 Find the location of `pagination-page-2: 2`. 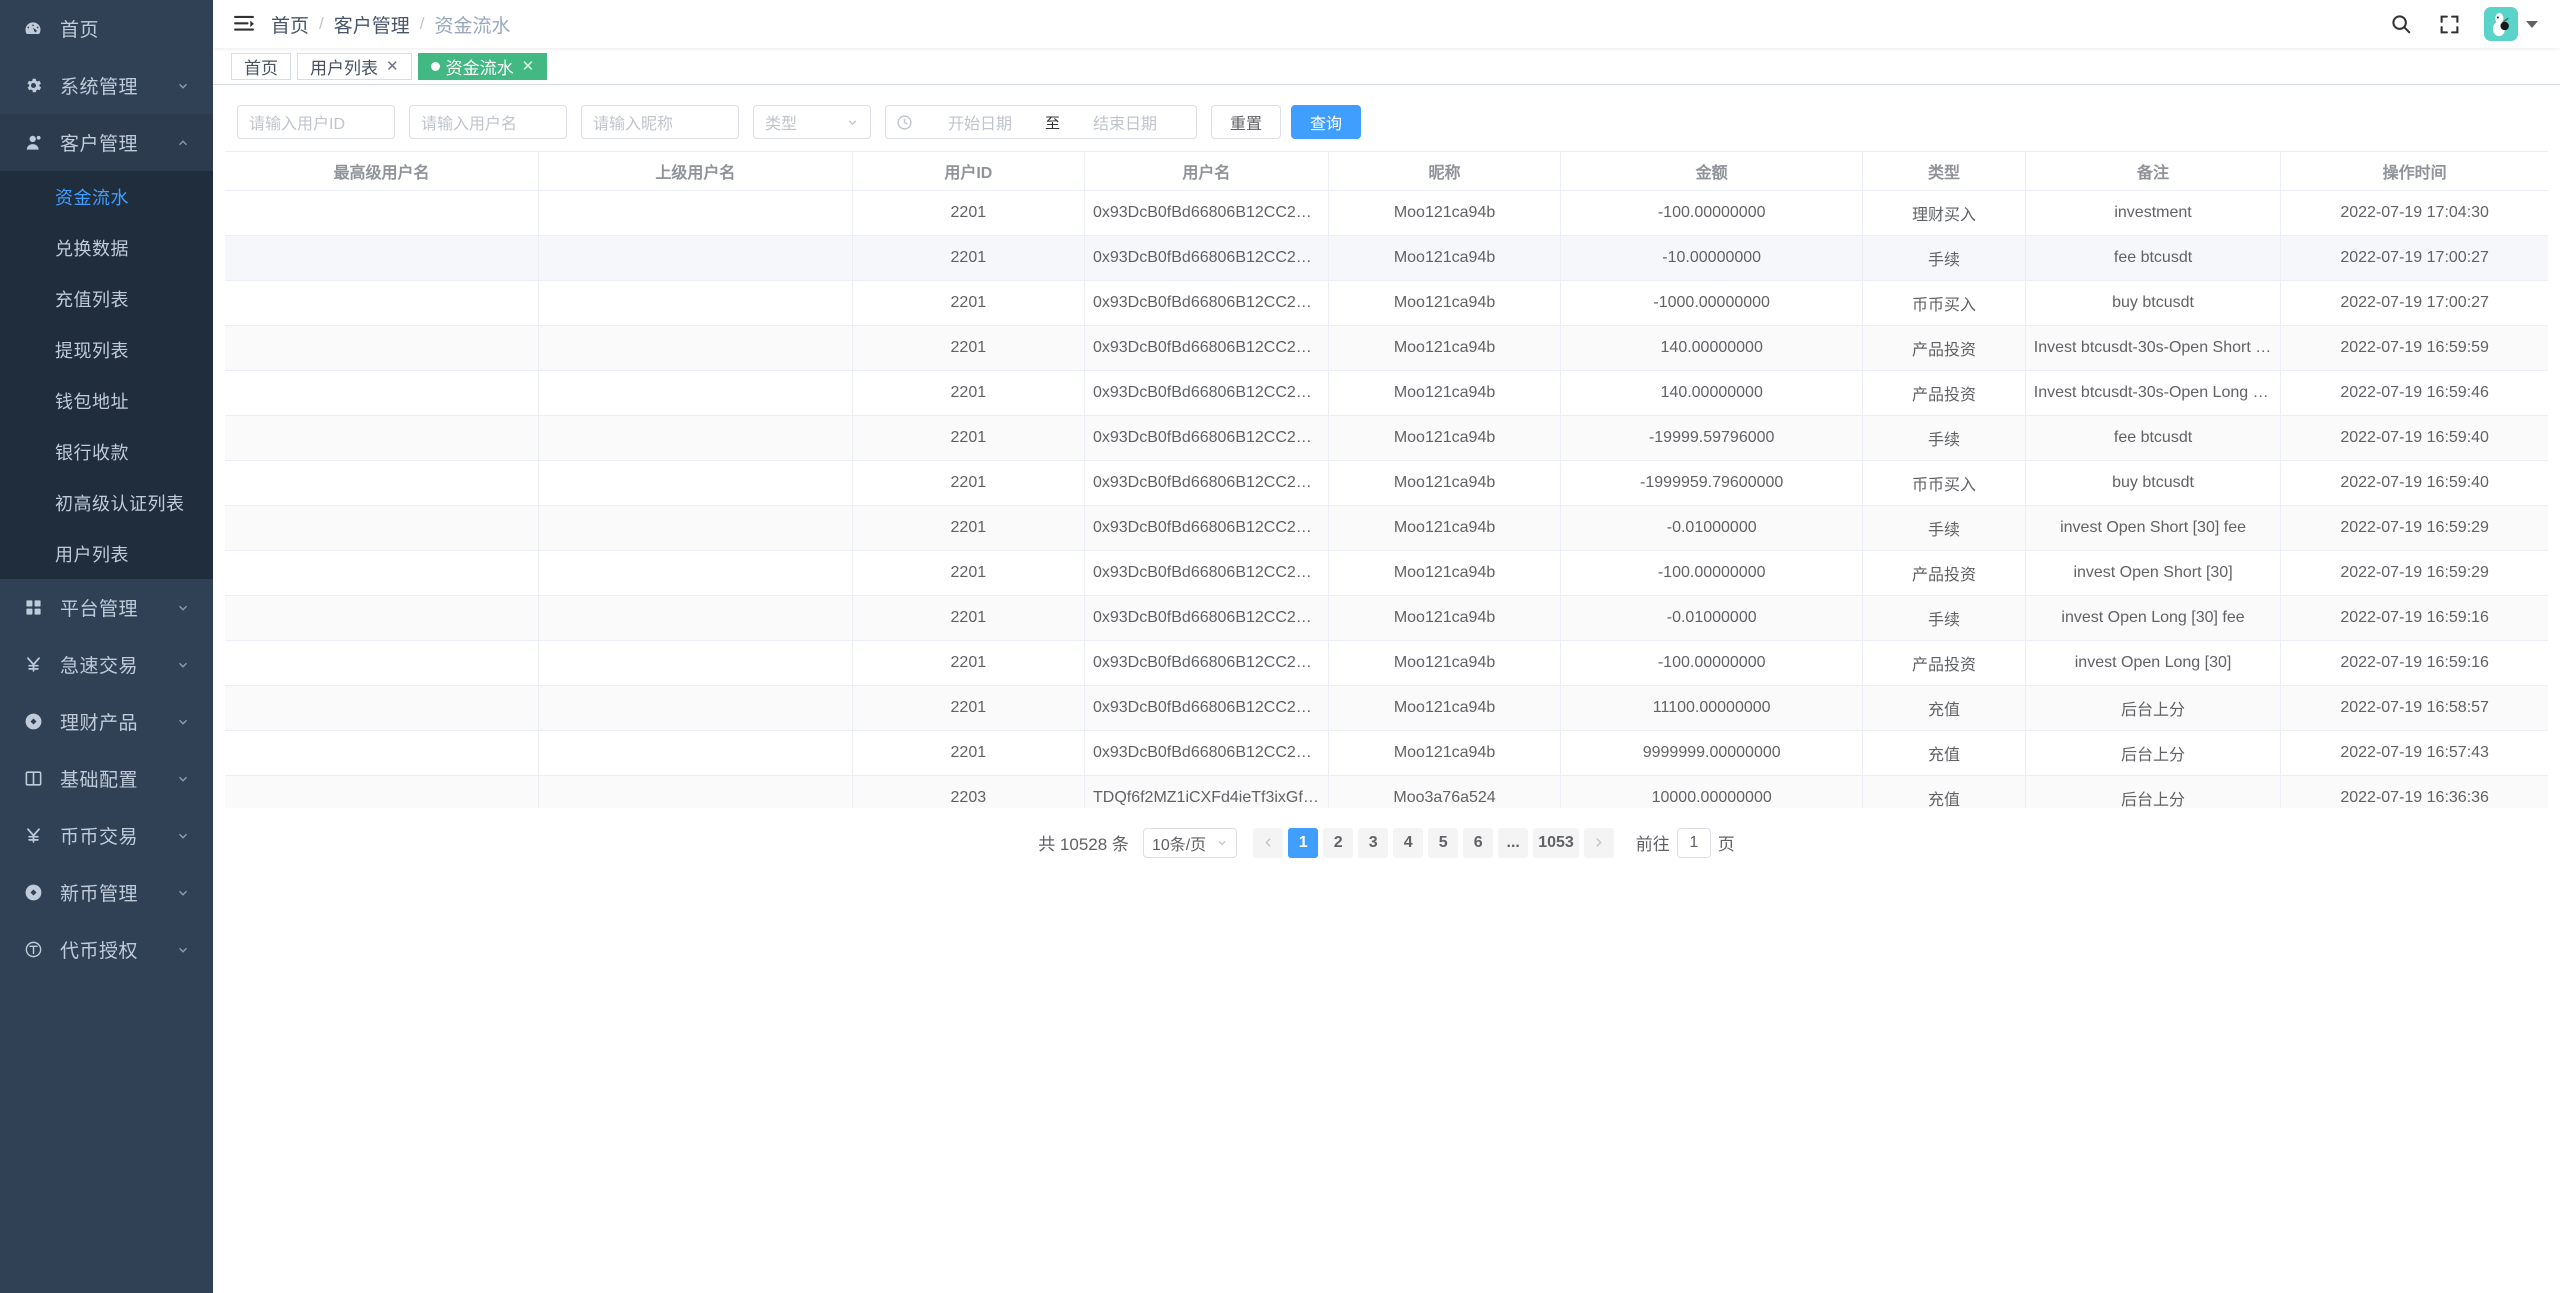

pagination-page-2: 2 is located at coordinates (1338, 842).